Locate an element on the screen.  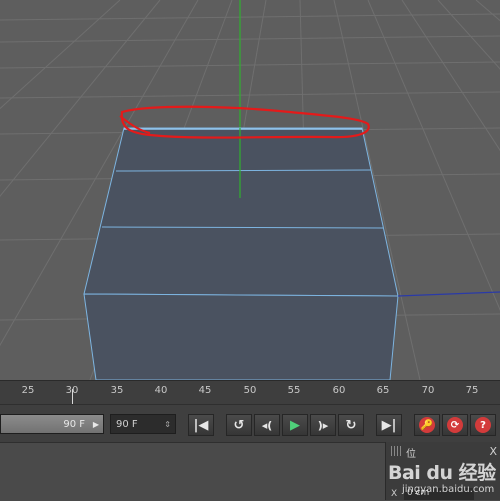
current-frame-field: 90 F ⇕ is located at coordinates (143, 424).